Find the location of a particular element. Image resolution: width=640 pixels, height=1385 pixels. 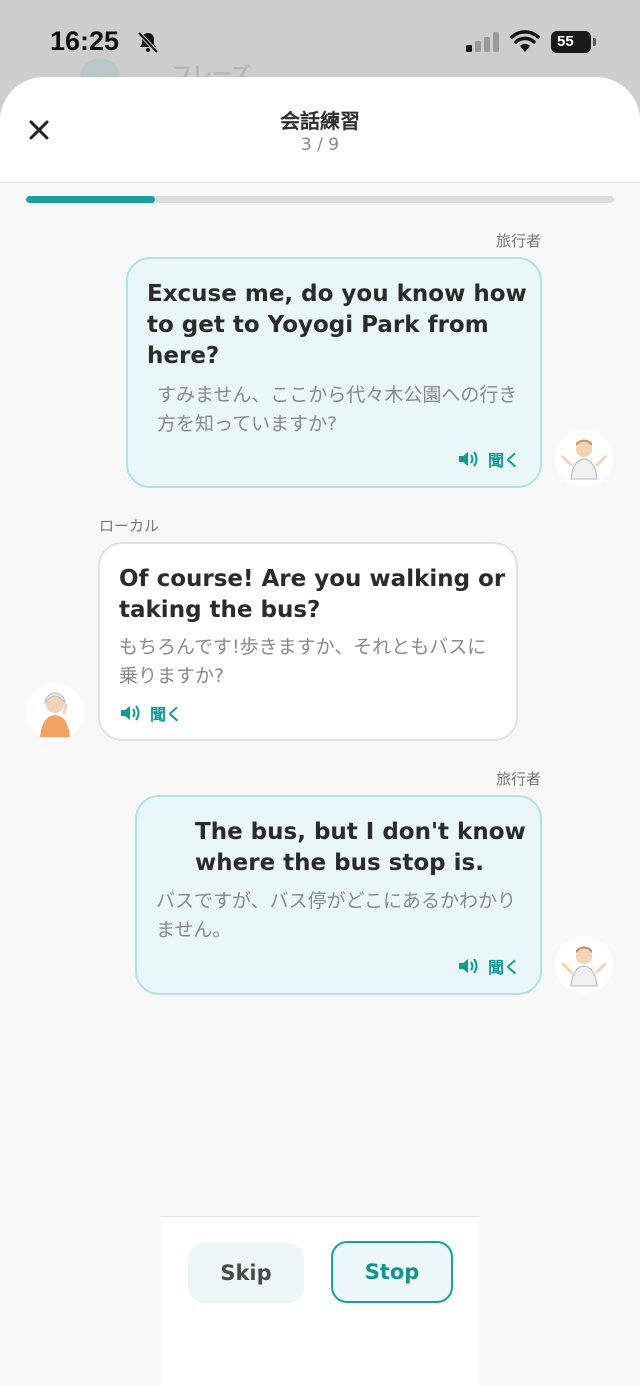

battery-icon: 55 is located at coordinates (573, 42).